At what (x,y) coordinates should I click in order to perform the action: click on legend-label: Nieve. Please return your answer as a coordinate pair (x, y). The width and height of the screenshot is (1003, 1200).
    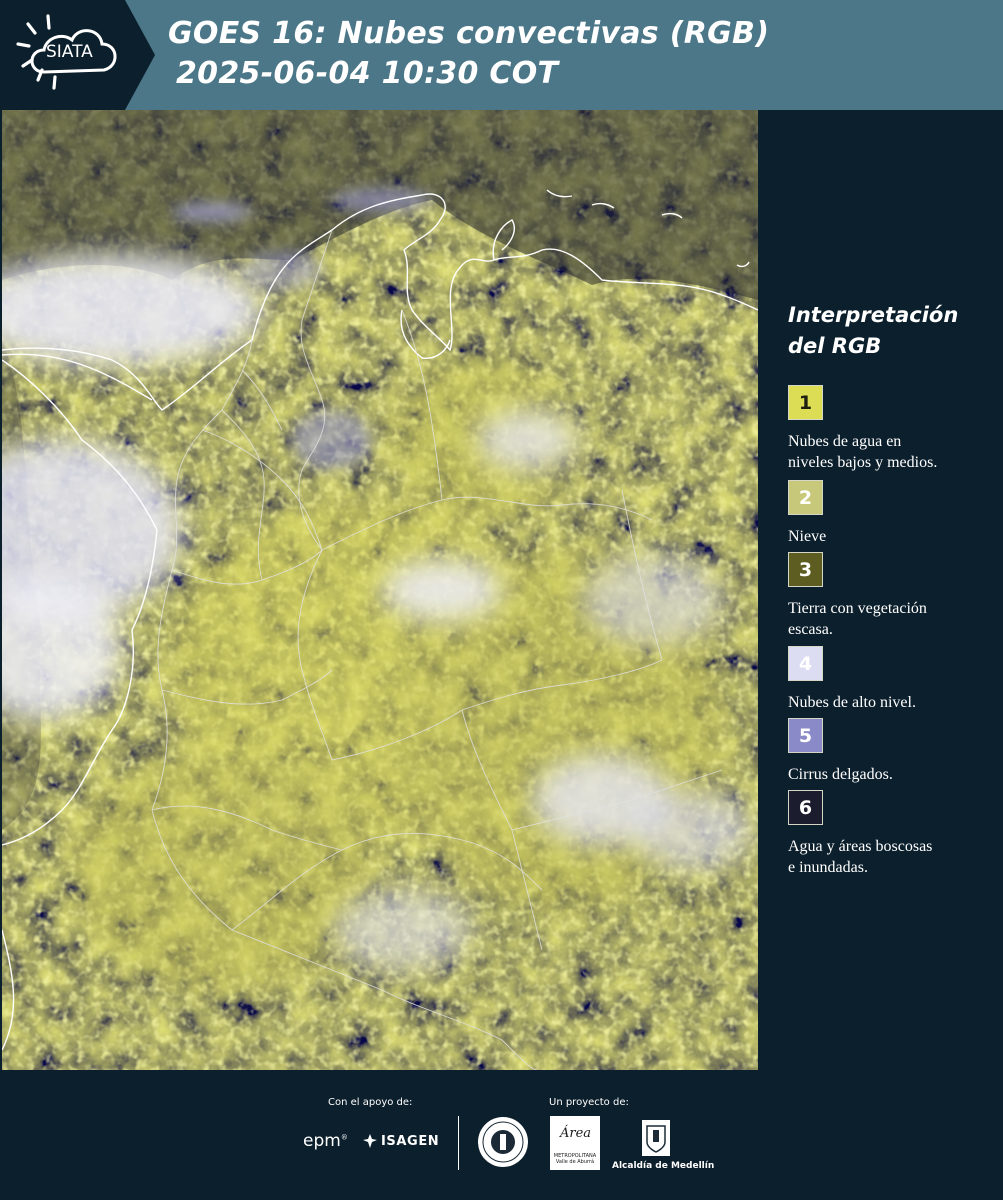
    Looking at the image, I should click on (893, 536).